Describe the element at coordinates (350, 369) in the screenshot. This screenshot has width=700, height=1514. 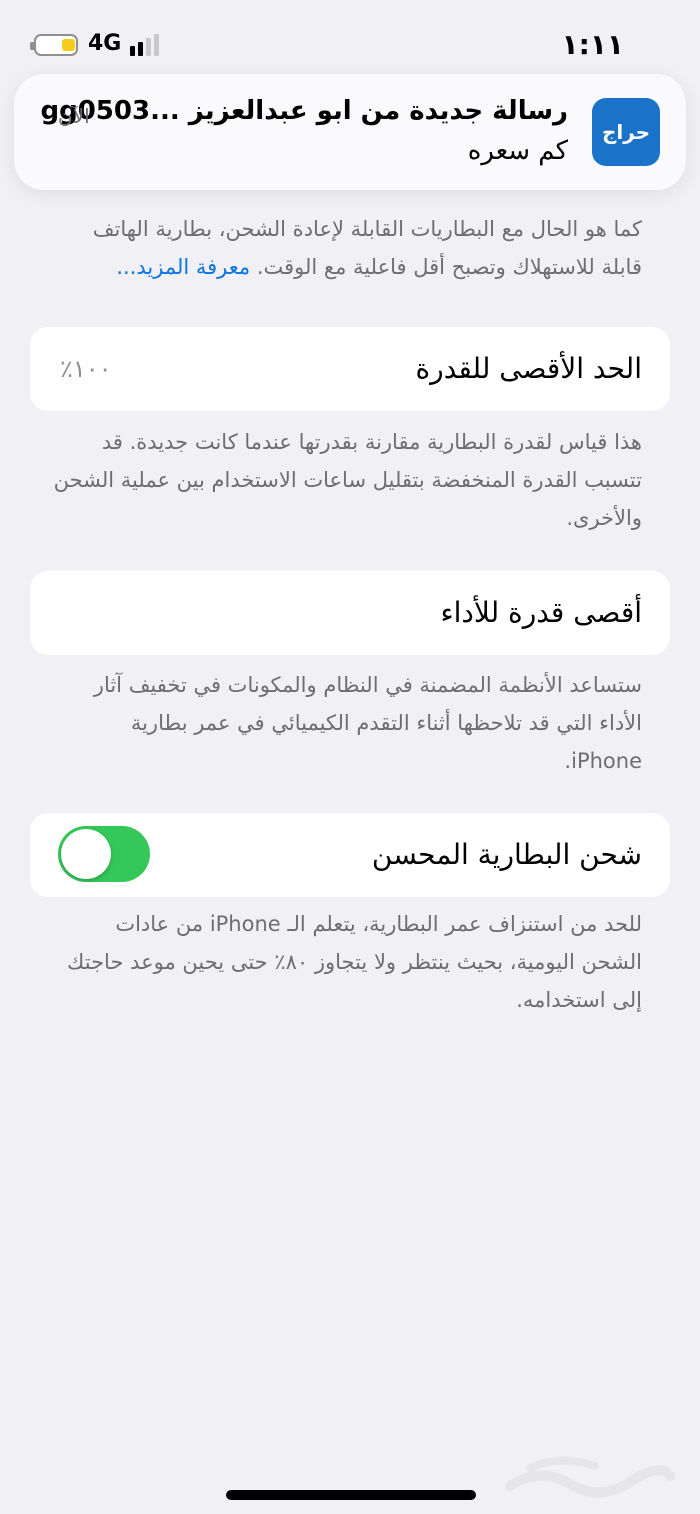
I see `max-capacity-row: الحد الأقصى للقدرة ٪١٠٠` at that location.